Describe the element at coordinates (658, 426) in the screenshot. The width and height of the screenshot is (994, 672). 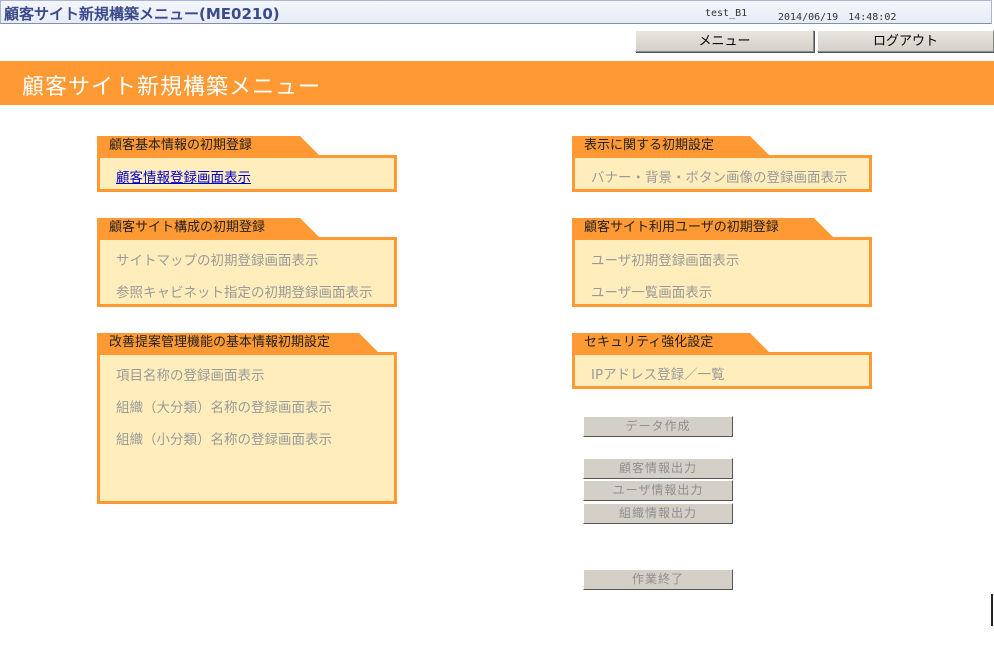
I see `create-data-button: データ作成` at that location.